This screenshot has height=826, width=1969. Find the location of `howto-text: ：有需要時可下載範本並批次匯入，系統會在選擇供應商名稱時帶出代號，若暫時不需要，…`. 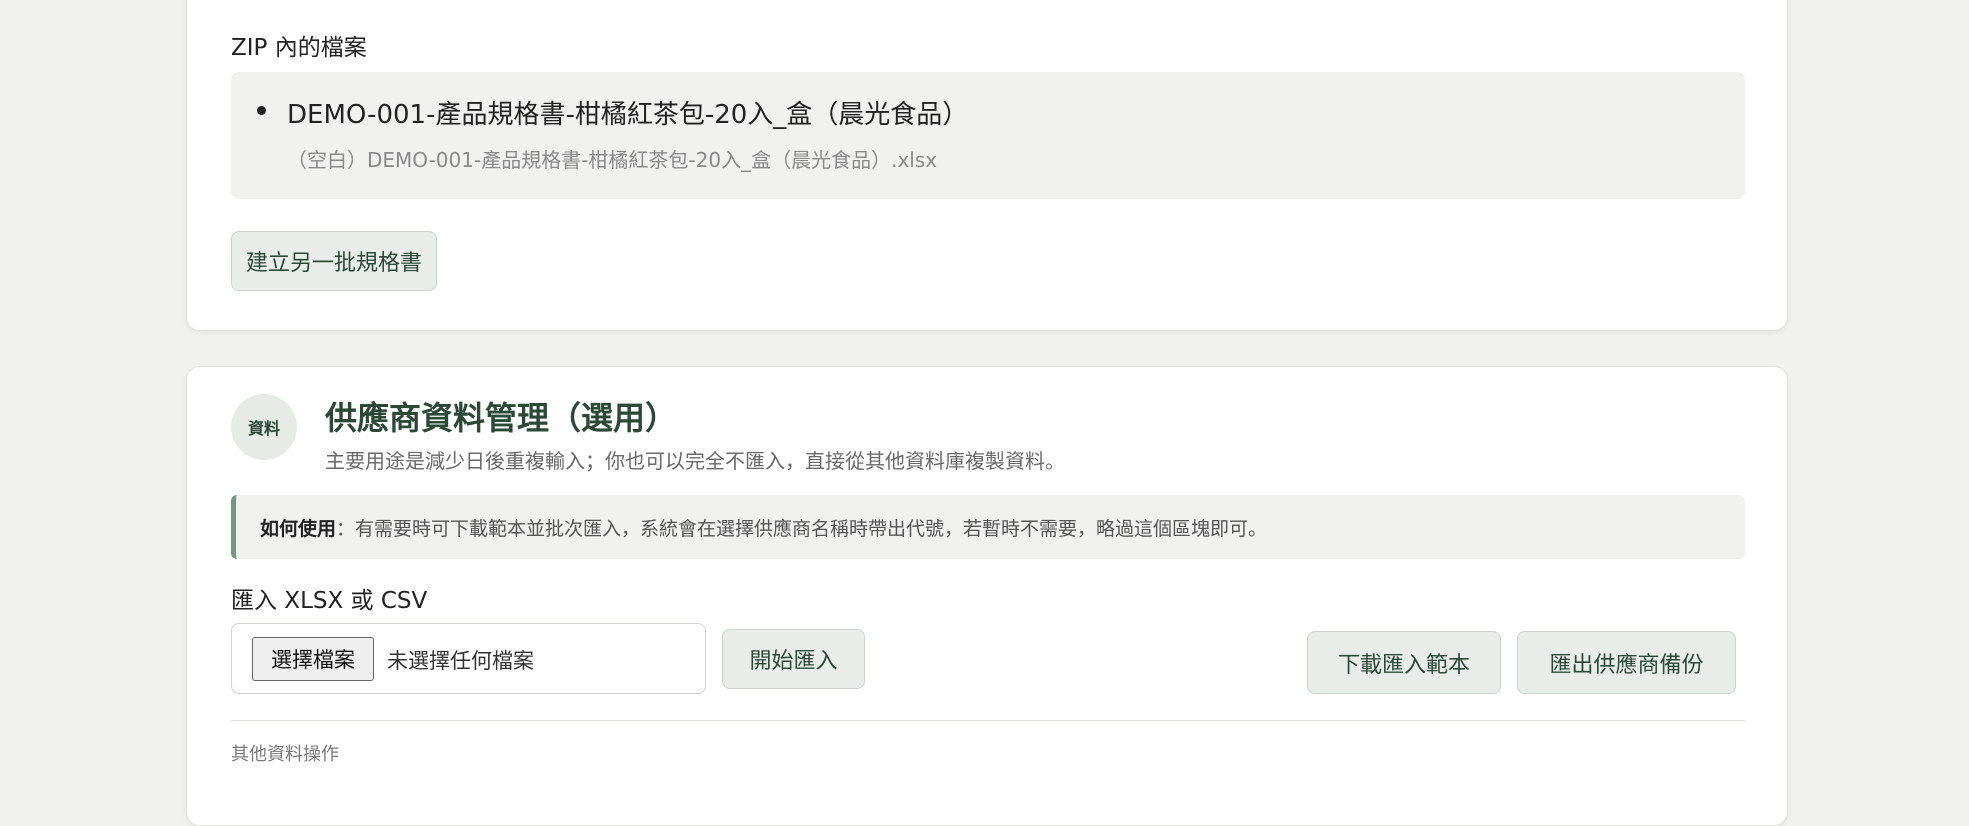

howto-text: ：有需要時可下載範本並批次匯入，系統會在選擇供應商名稱時帶出代號，若暫時不需要，… is located at coordinates (802, 528).